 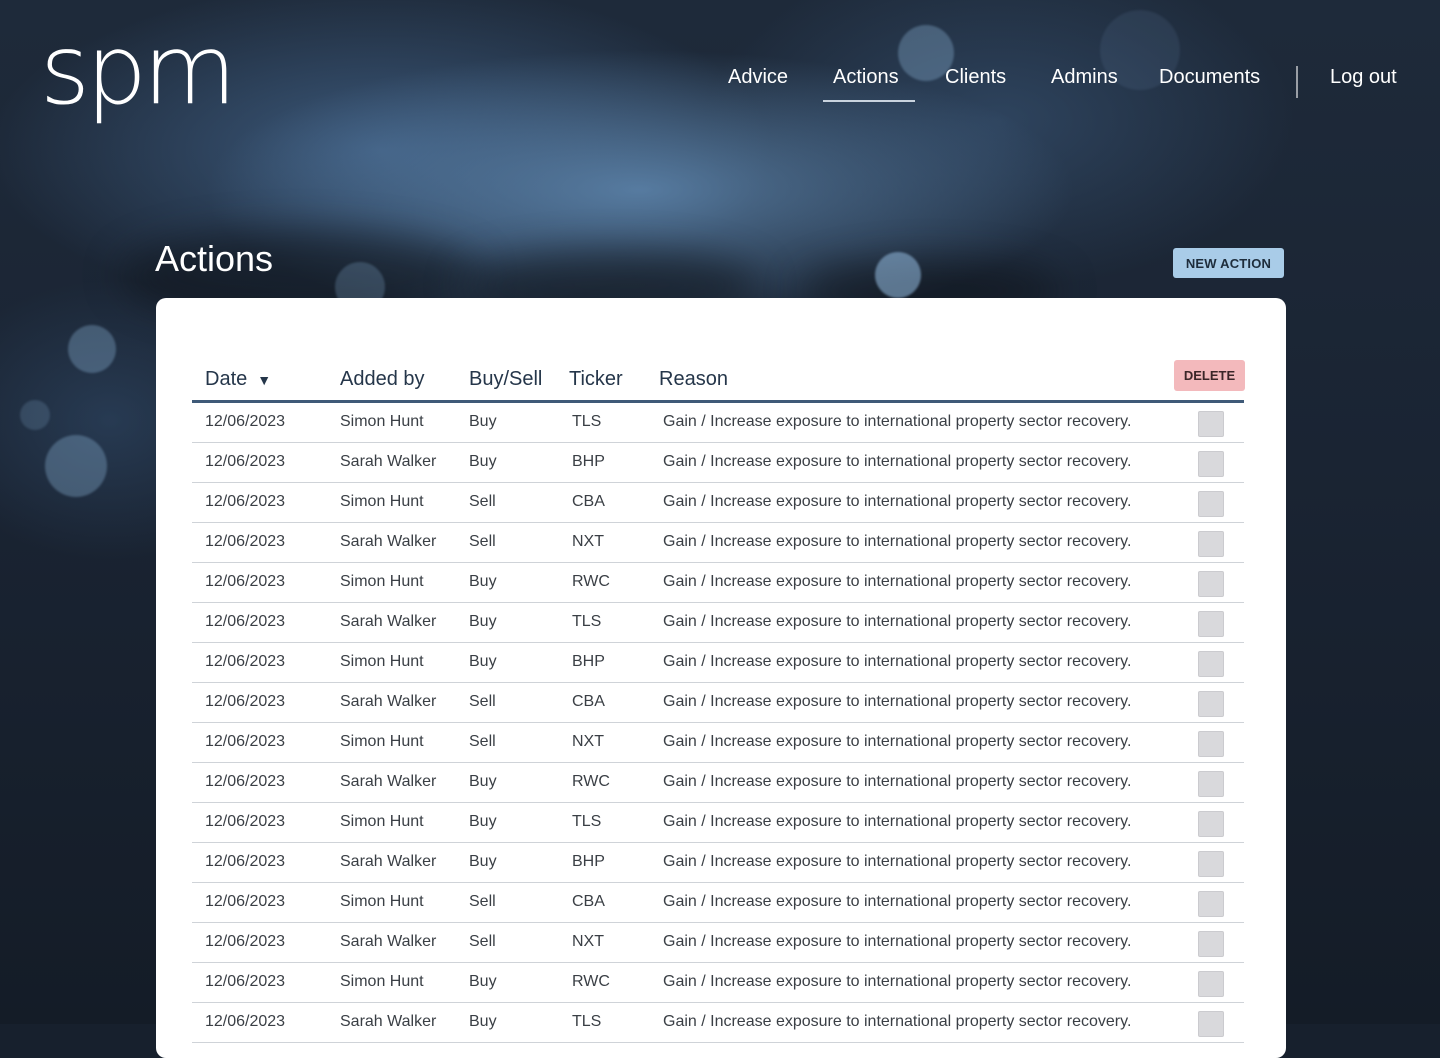 What do you see at coordinates (382, 379) in the screenshot?
I see `column-header-added-by: Added by` at bounding box center [382, 379].